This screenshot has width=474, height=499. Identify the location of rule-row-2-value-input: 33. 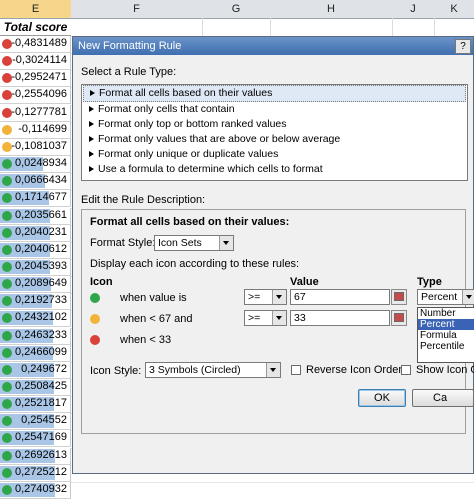
(340, 318).